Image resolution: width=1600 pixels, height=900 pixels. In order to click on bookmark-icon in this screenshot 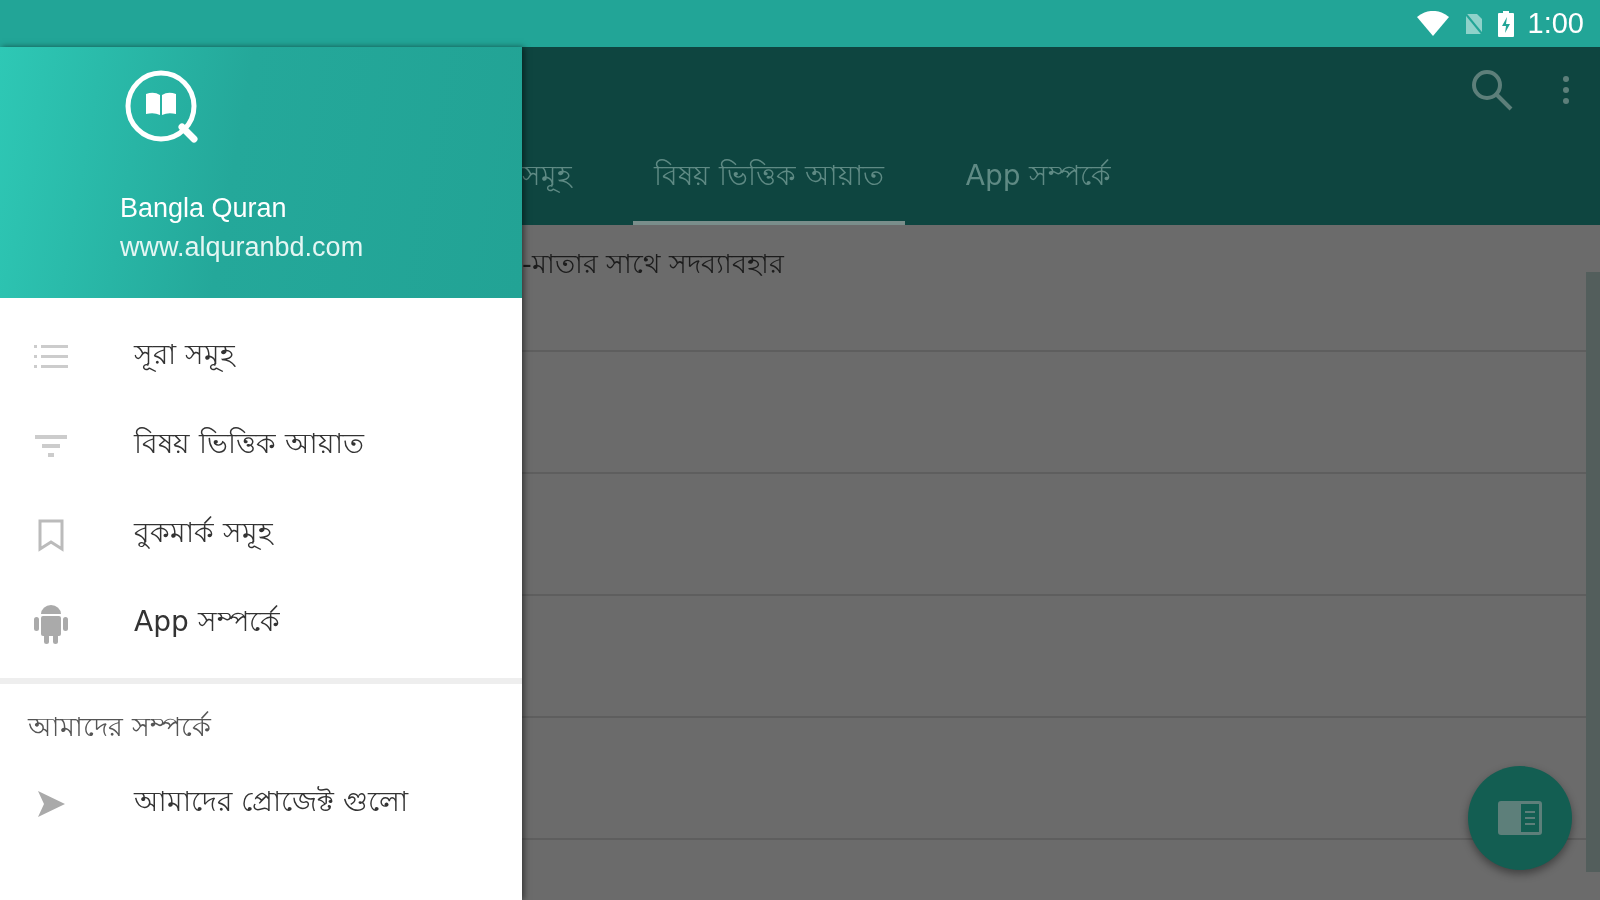, I will do `click(51, 534)`.